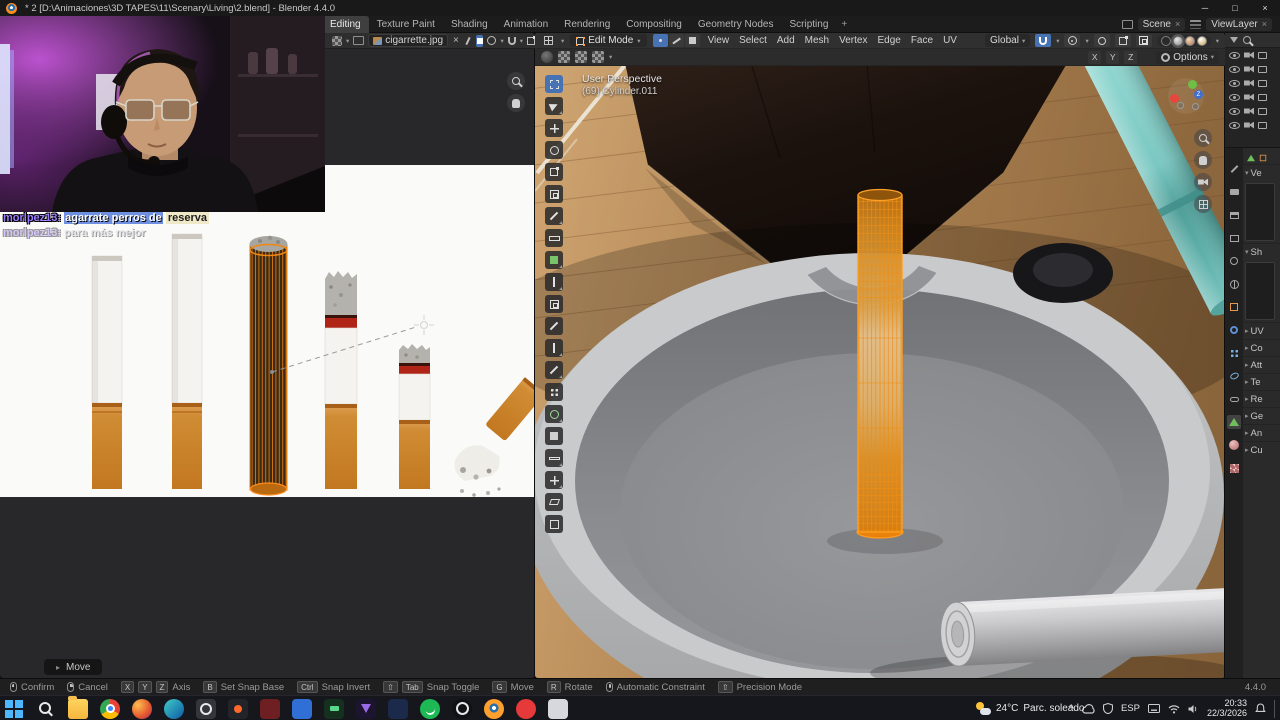 The height and width of the screenshot is (720, 1280). What do you see at coordinates (676, 40) in the screenshot?
I see `edge-select-button` at bounding box center [676, 40].